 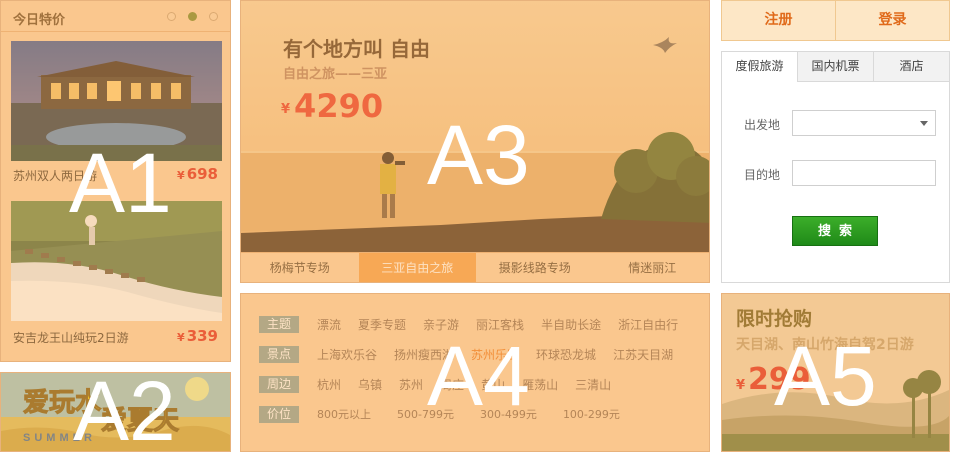 I want to click on filter-row-price: 价位 800元以上 500-799元 300-499元 100-299元, so click(x=452, y=414).